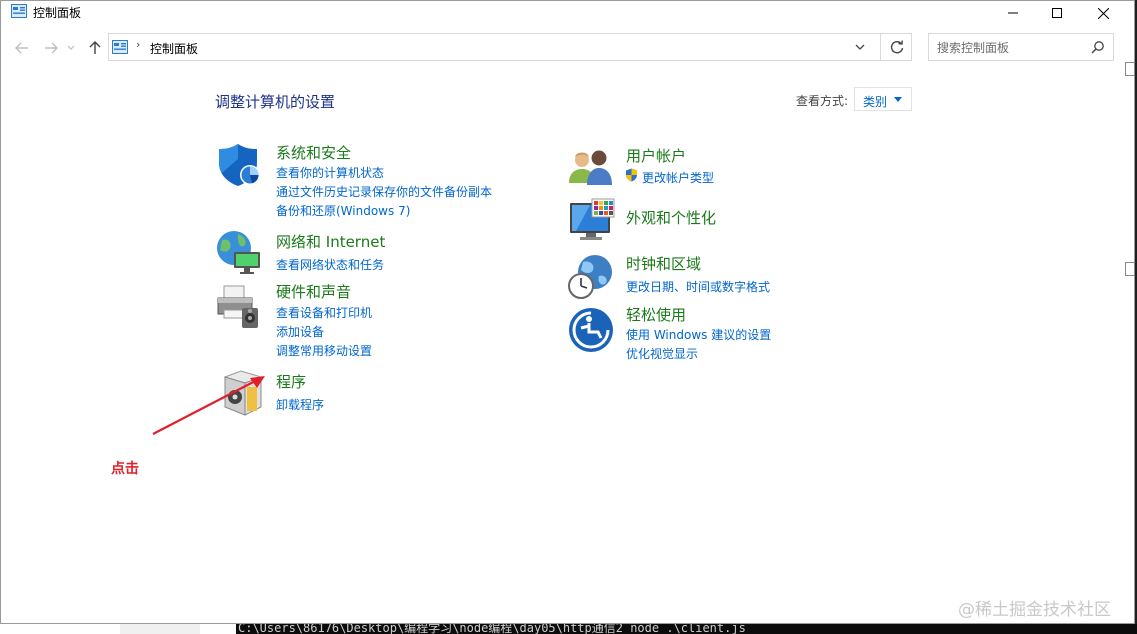 The width and height of the screenshot is (1137, 634). I want to click on link-view-computer-status: 查看你的计算机状态, so click(330, 172).